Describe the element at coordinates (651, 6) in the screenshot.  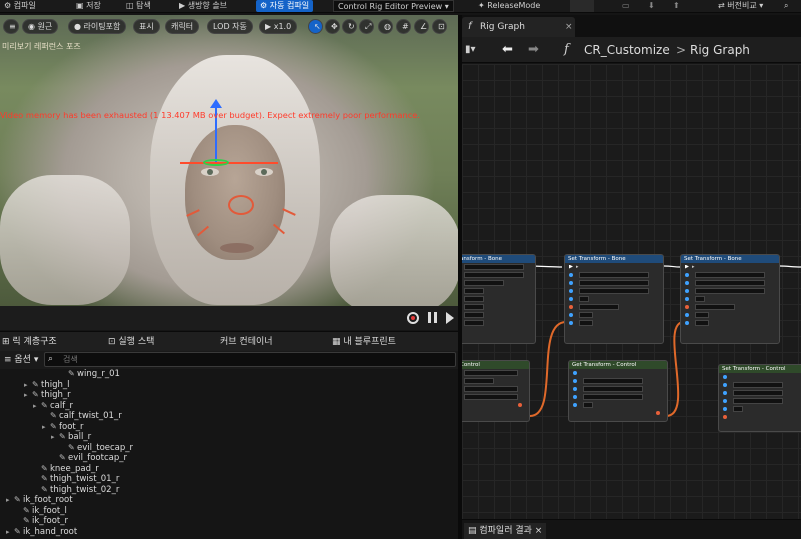
I see `download-icon: ⬇` at that location.